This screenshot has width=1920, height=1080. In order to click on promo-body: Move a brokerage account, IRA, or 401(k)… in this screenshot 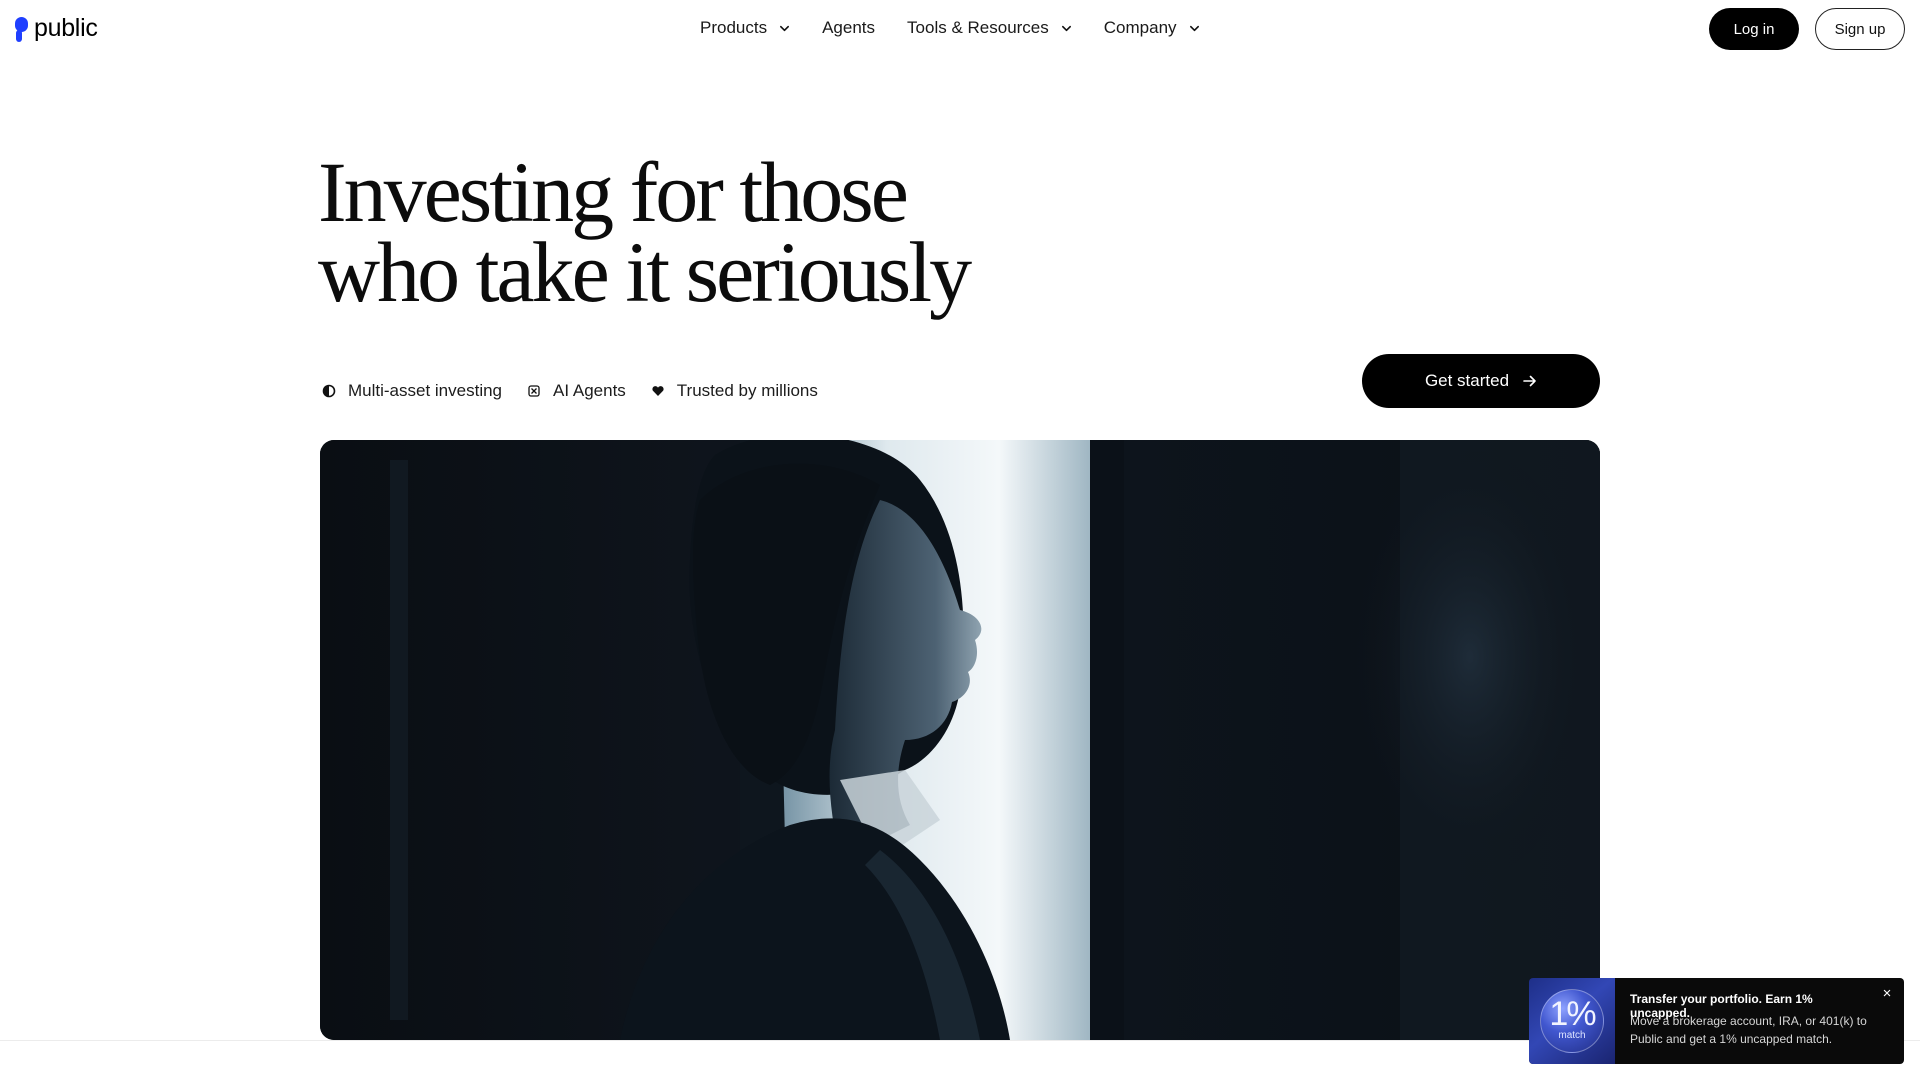, I will do `click(1748, 1030)`.